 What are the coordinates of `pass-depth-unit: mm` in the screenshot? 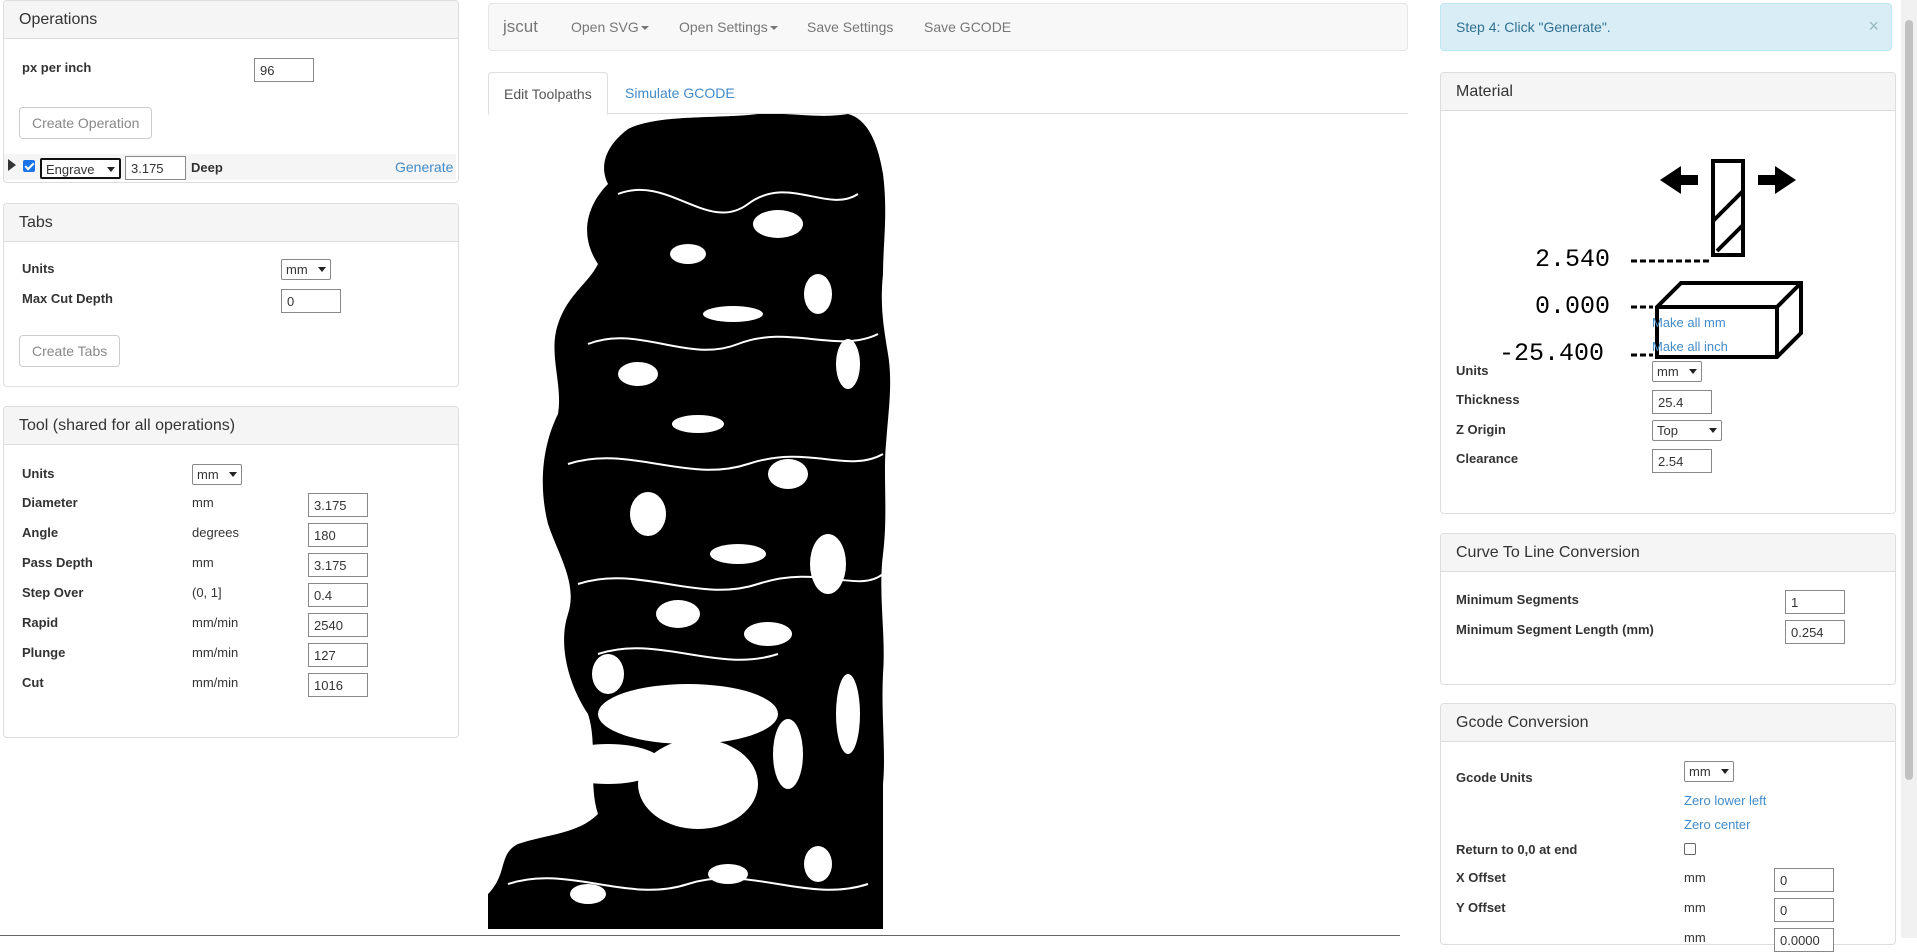 It's located at (203, 562).